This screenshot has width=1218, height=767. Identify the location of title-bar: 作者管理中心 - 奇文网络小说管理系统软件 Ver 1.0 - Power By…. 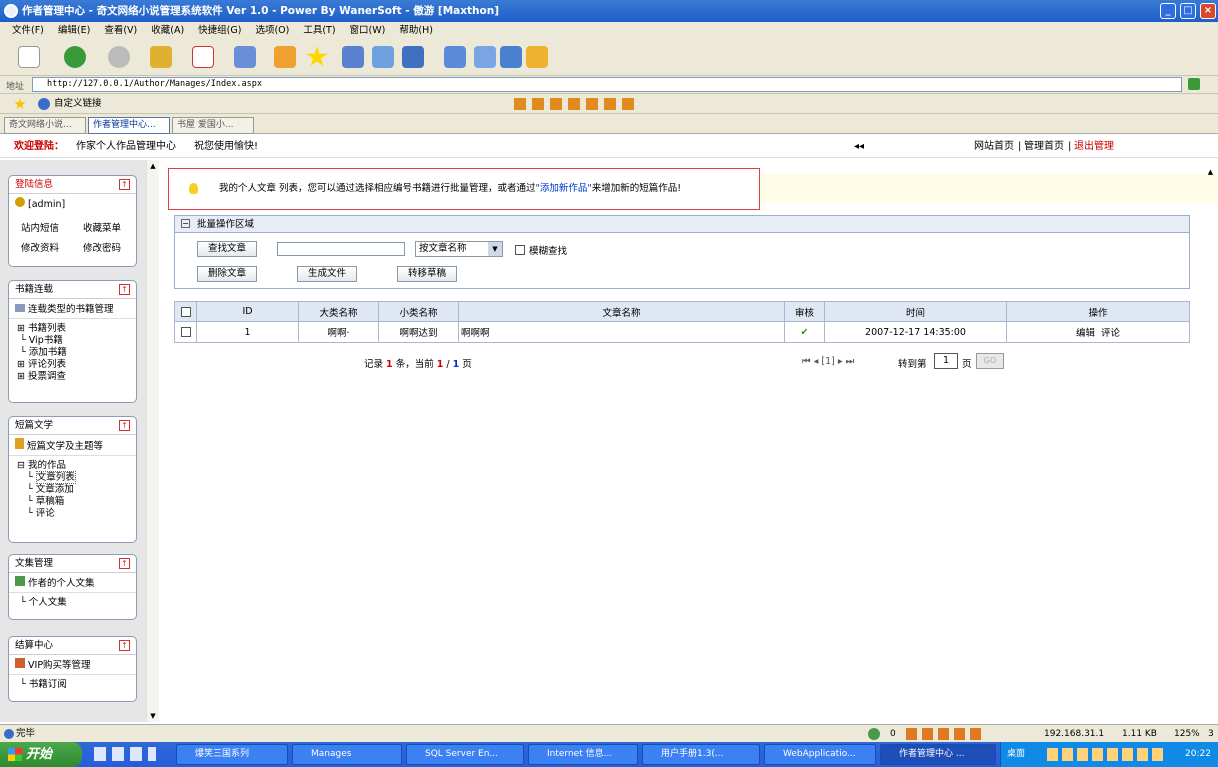
(609, 11).